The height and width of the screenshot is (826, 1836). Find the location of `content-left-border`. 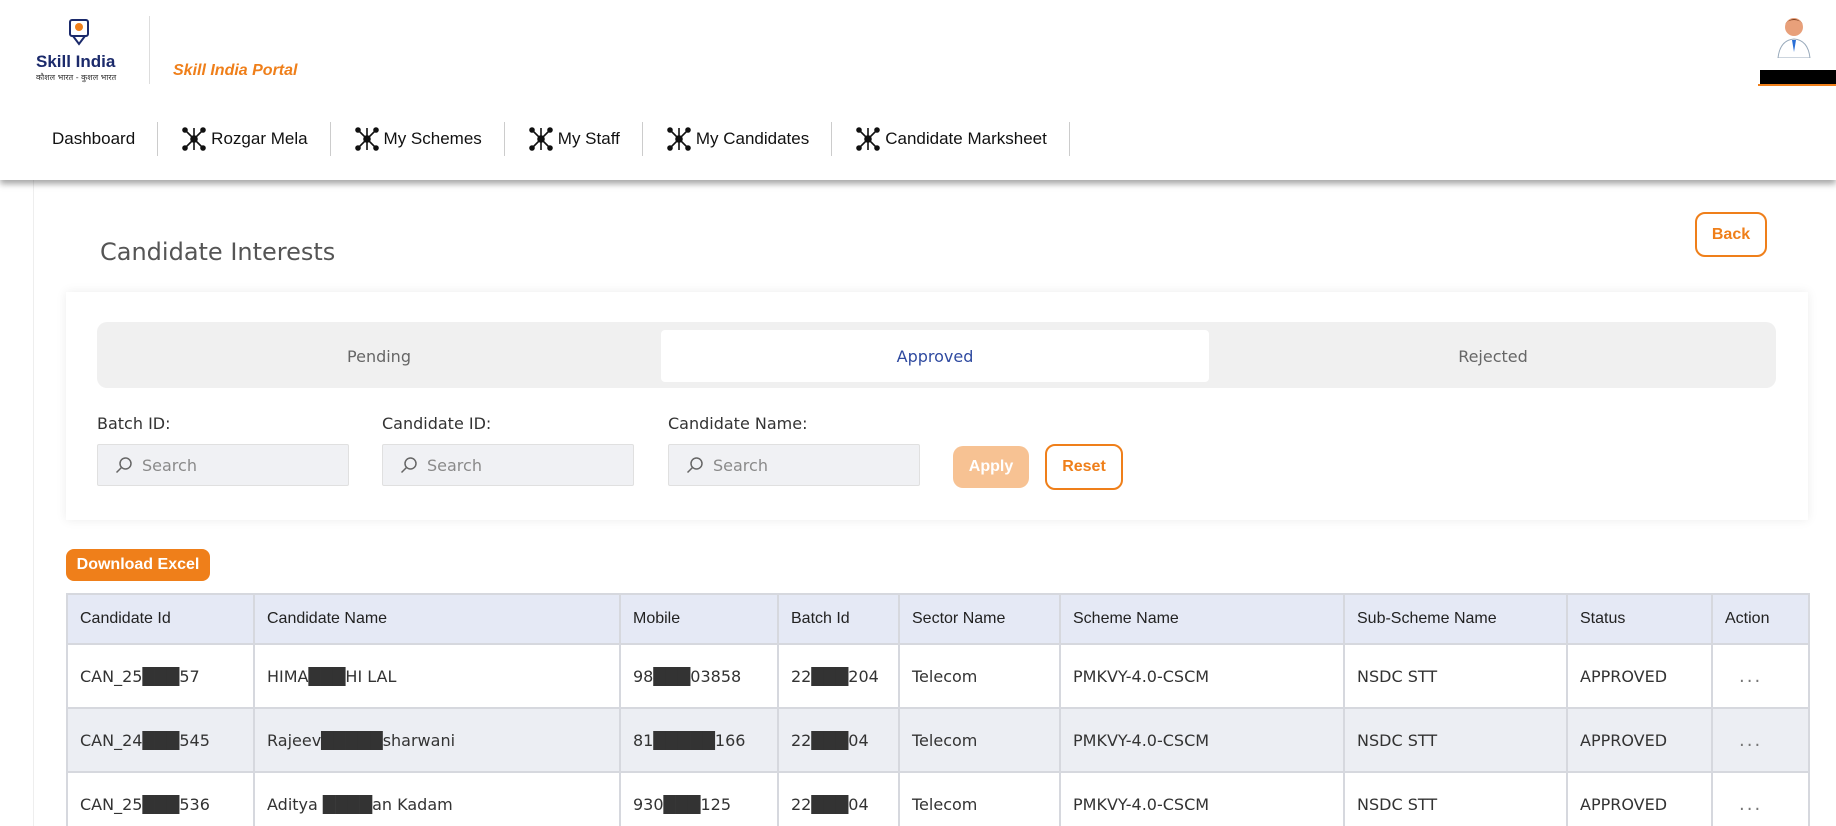

content-left-border is located at coordinates (33, 503).